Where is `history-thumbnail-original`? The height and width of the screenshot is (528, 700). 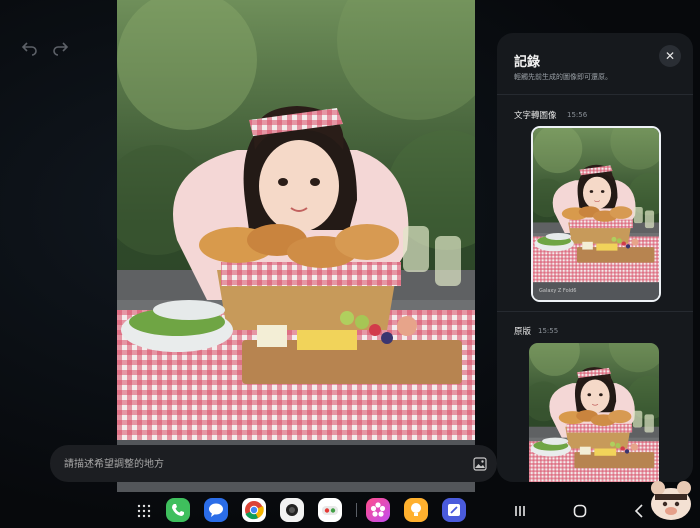 history-thumbnail-original is located at coordinates (594, 412).